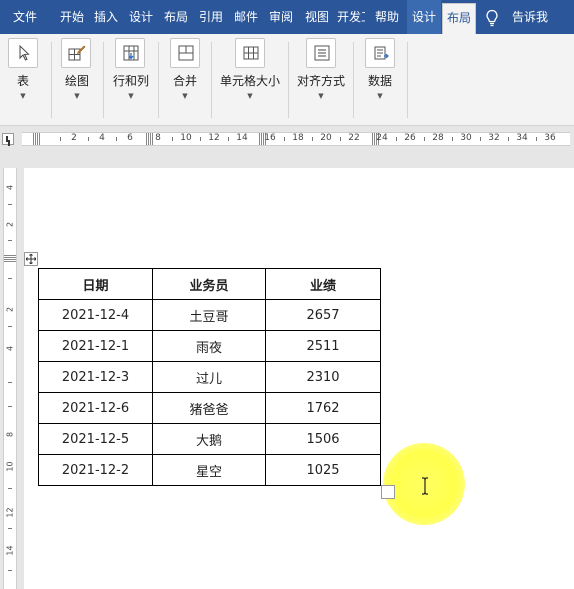 The width and height of the screenshot is (574, 589). What do you see at coordinates (76, 53) in the screenshot?
I see `draw-table-icon` at bounding box center [76, 53].